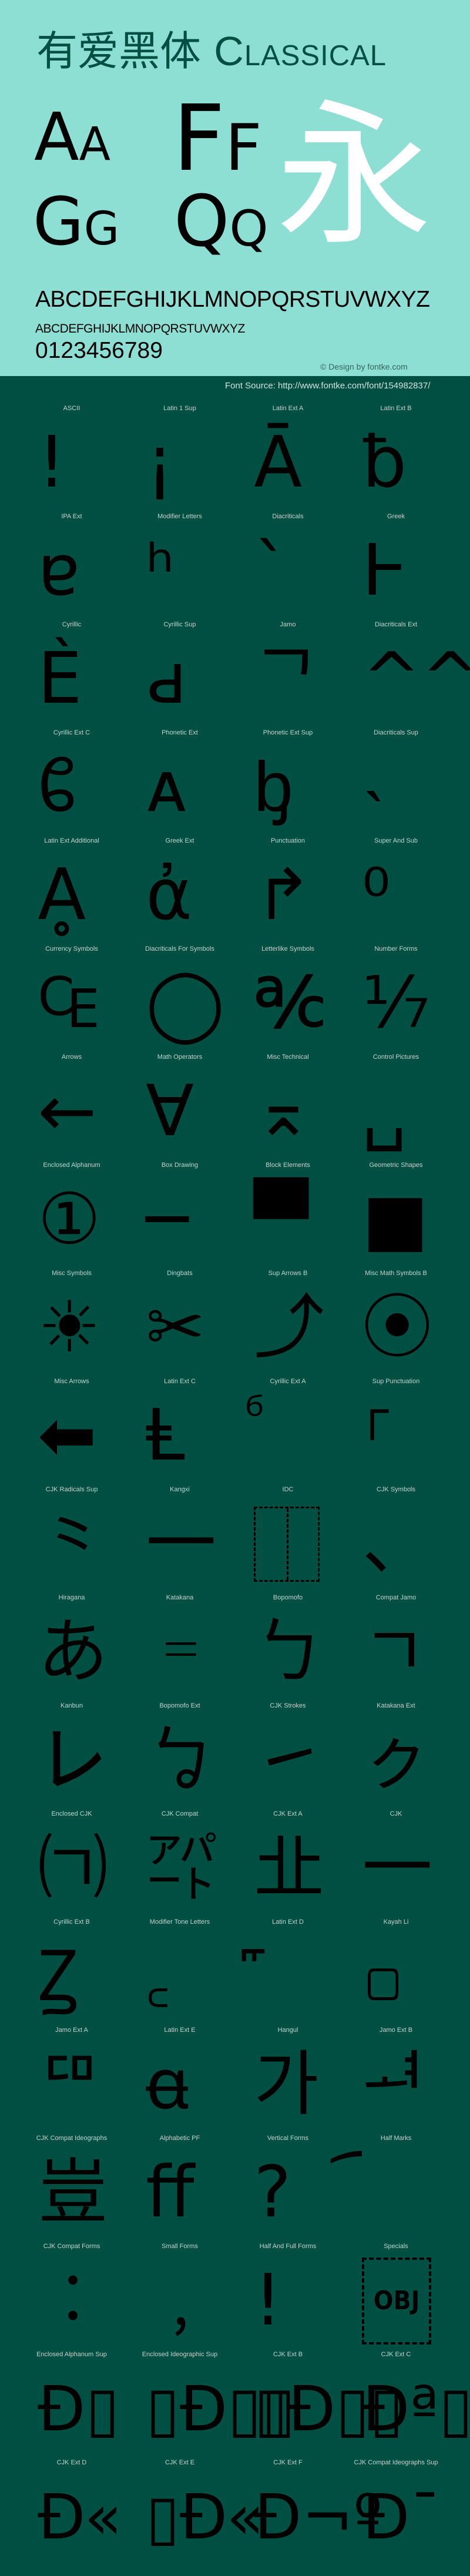 The image size is (470, 2576). Describe the element at coordinates (396, 1381) in the screenshot. I see `block-label: Sup Punctuation` at that location.